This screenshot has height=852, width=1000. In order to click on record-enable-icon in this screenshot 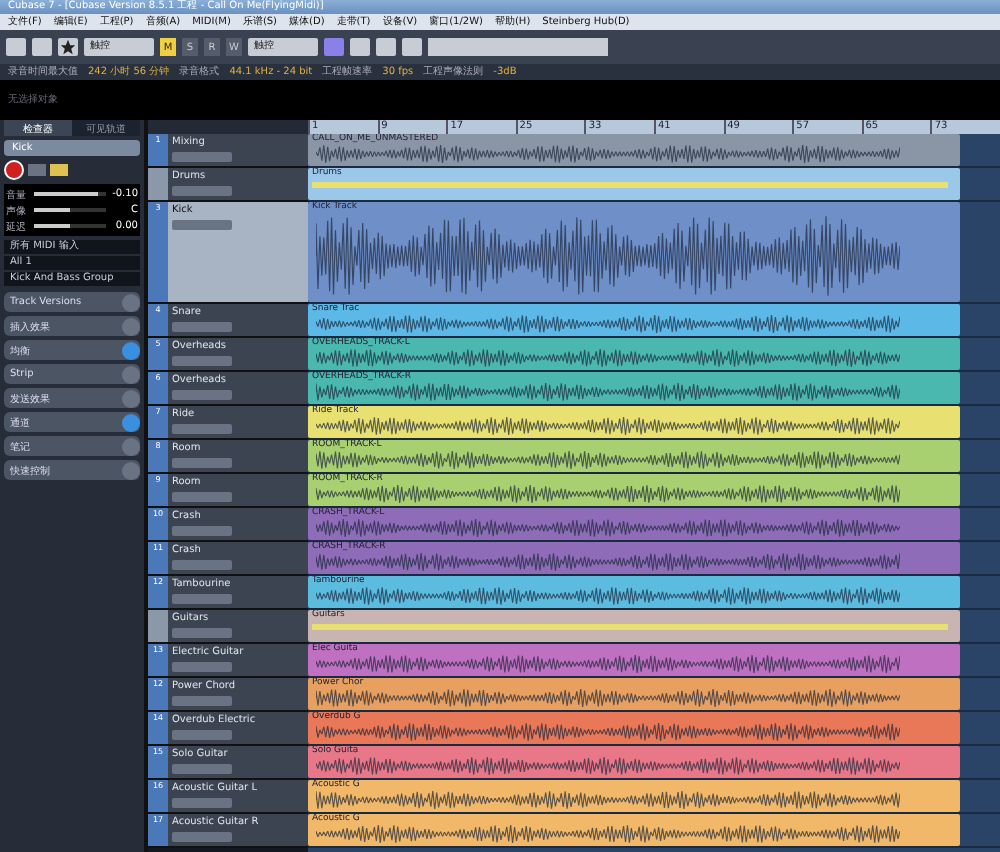, I will do `click(14, 170)`.